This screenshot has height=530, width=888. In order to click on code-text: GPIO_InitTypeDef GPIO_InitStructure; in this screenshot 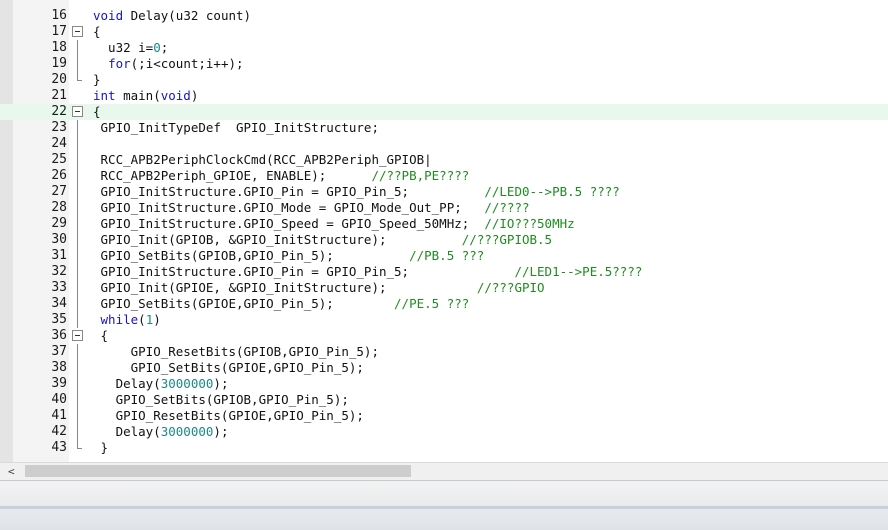, I will do `click(236, 128)`.